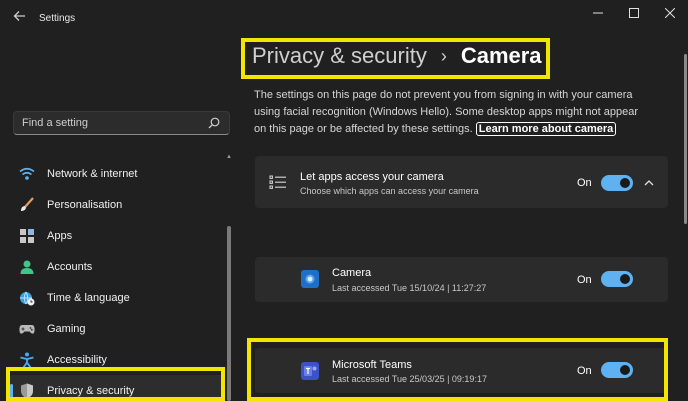 The image size is (688, 401). Describe the element at coordinates (27, 329) in the screenshot. I see `gamepad-icon` at that location.